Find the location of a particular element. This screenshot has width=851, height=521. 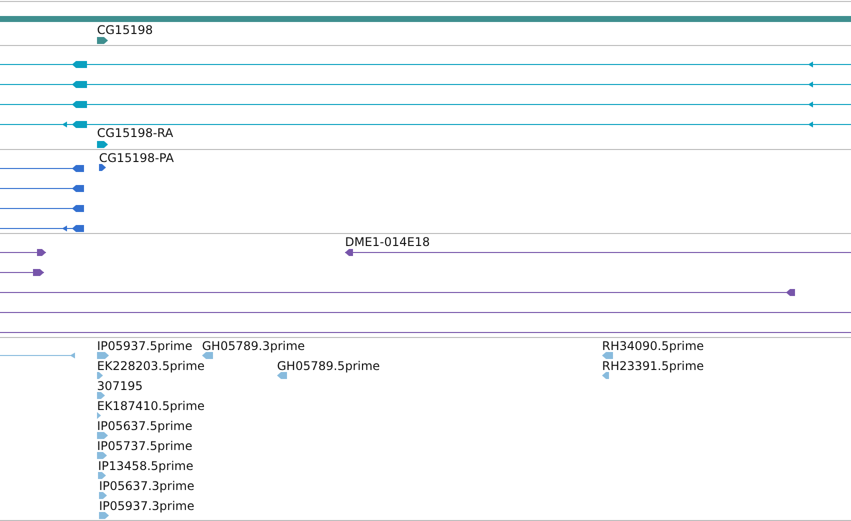

feature-label: EK228203.5prime is located at coordinates (151, 366).